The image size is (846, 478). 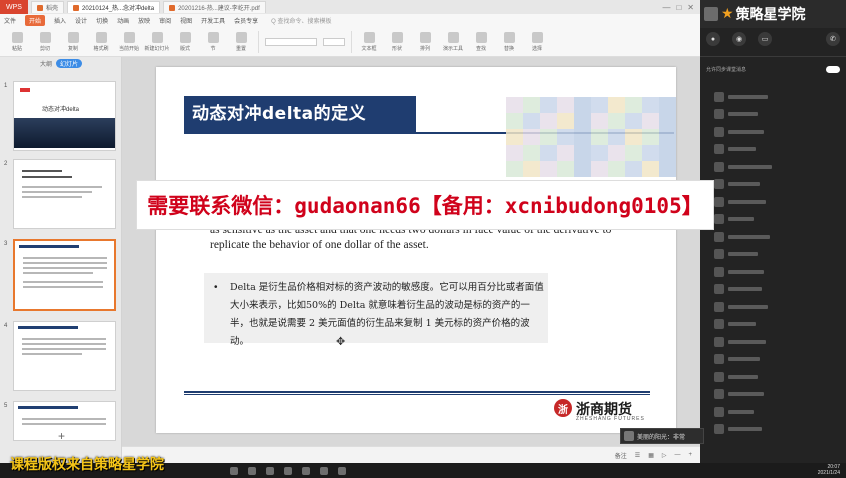 What do you see at coordinates (651, 455) in the screenshot?
I see `sorter-view-icon: ▦` at bounding box center [651, 455].